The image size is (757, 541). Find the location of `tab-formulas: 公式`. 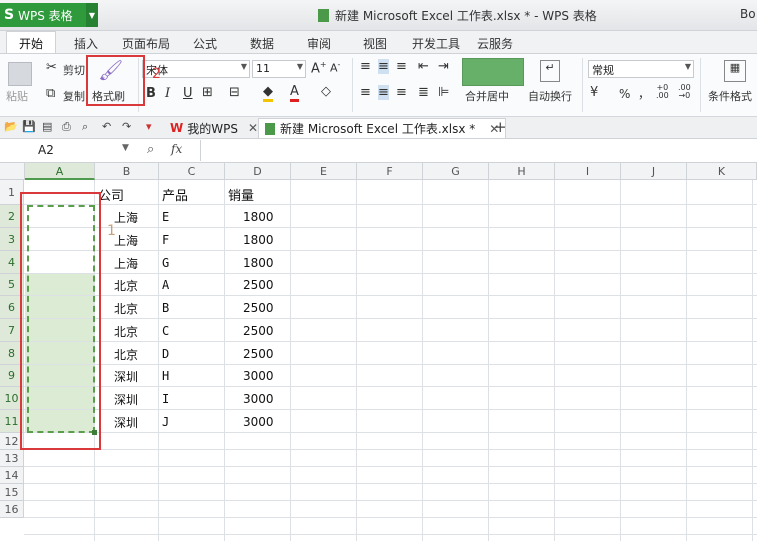

tab-formulas: 公式 is located at coordinates (205, 43).